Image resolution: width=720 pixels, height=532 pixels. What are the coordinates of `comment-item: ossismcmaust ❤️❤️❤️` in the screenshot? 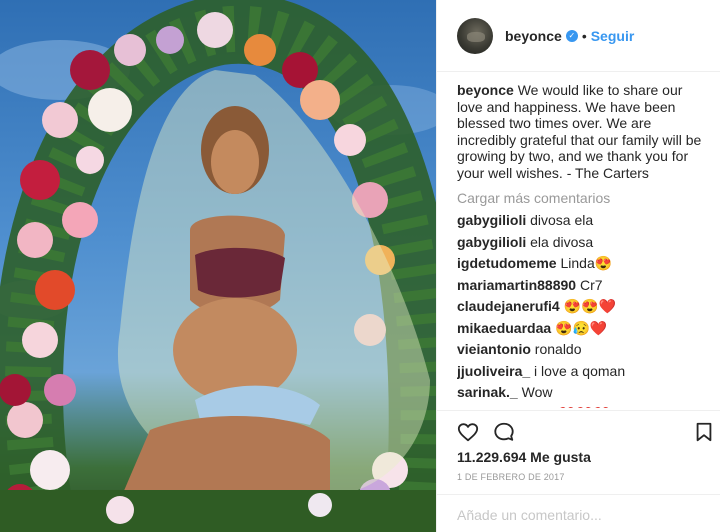 It's located at (582, 407).